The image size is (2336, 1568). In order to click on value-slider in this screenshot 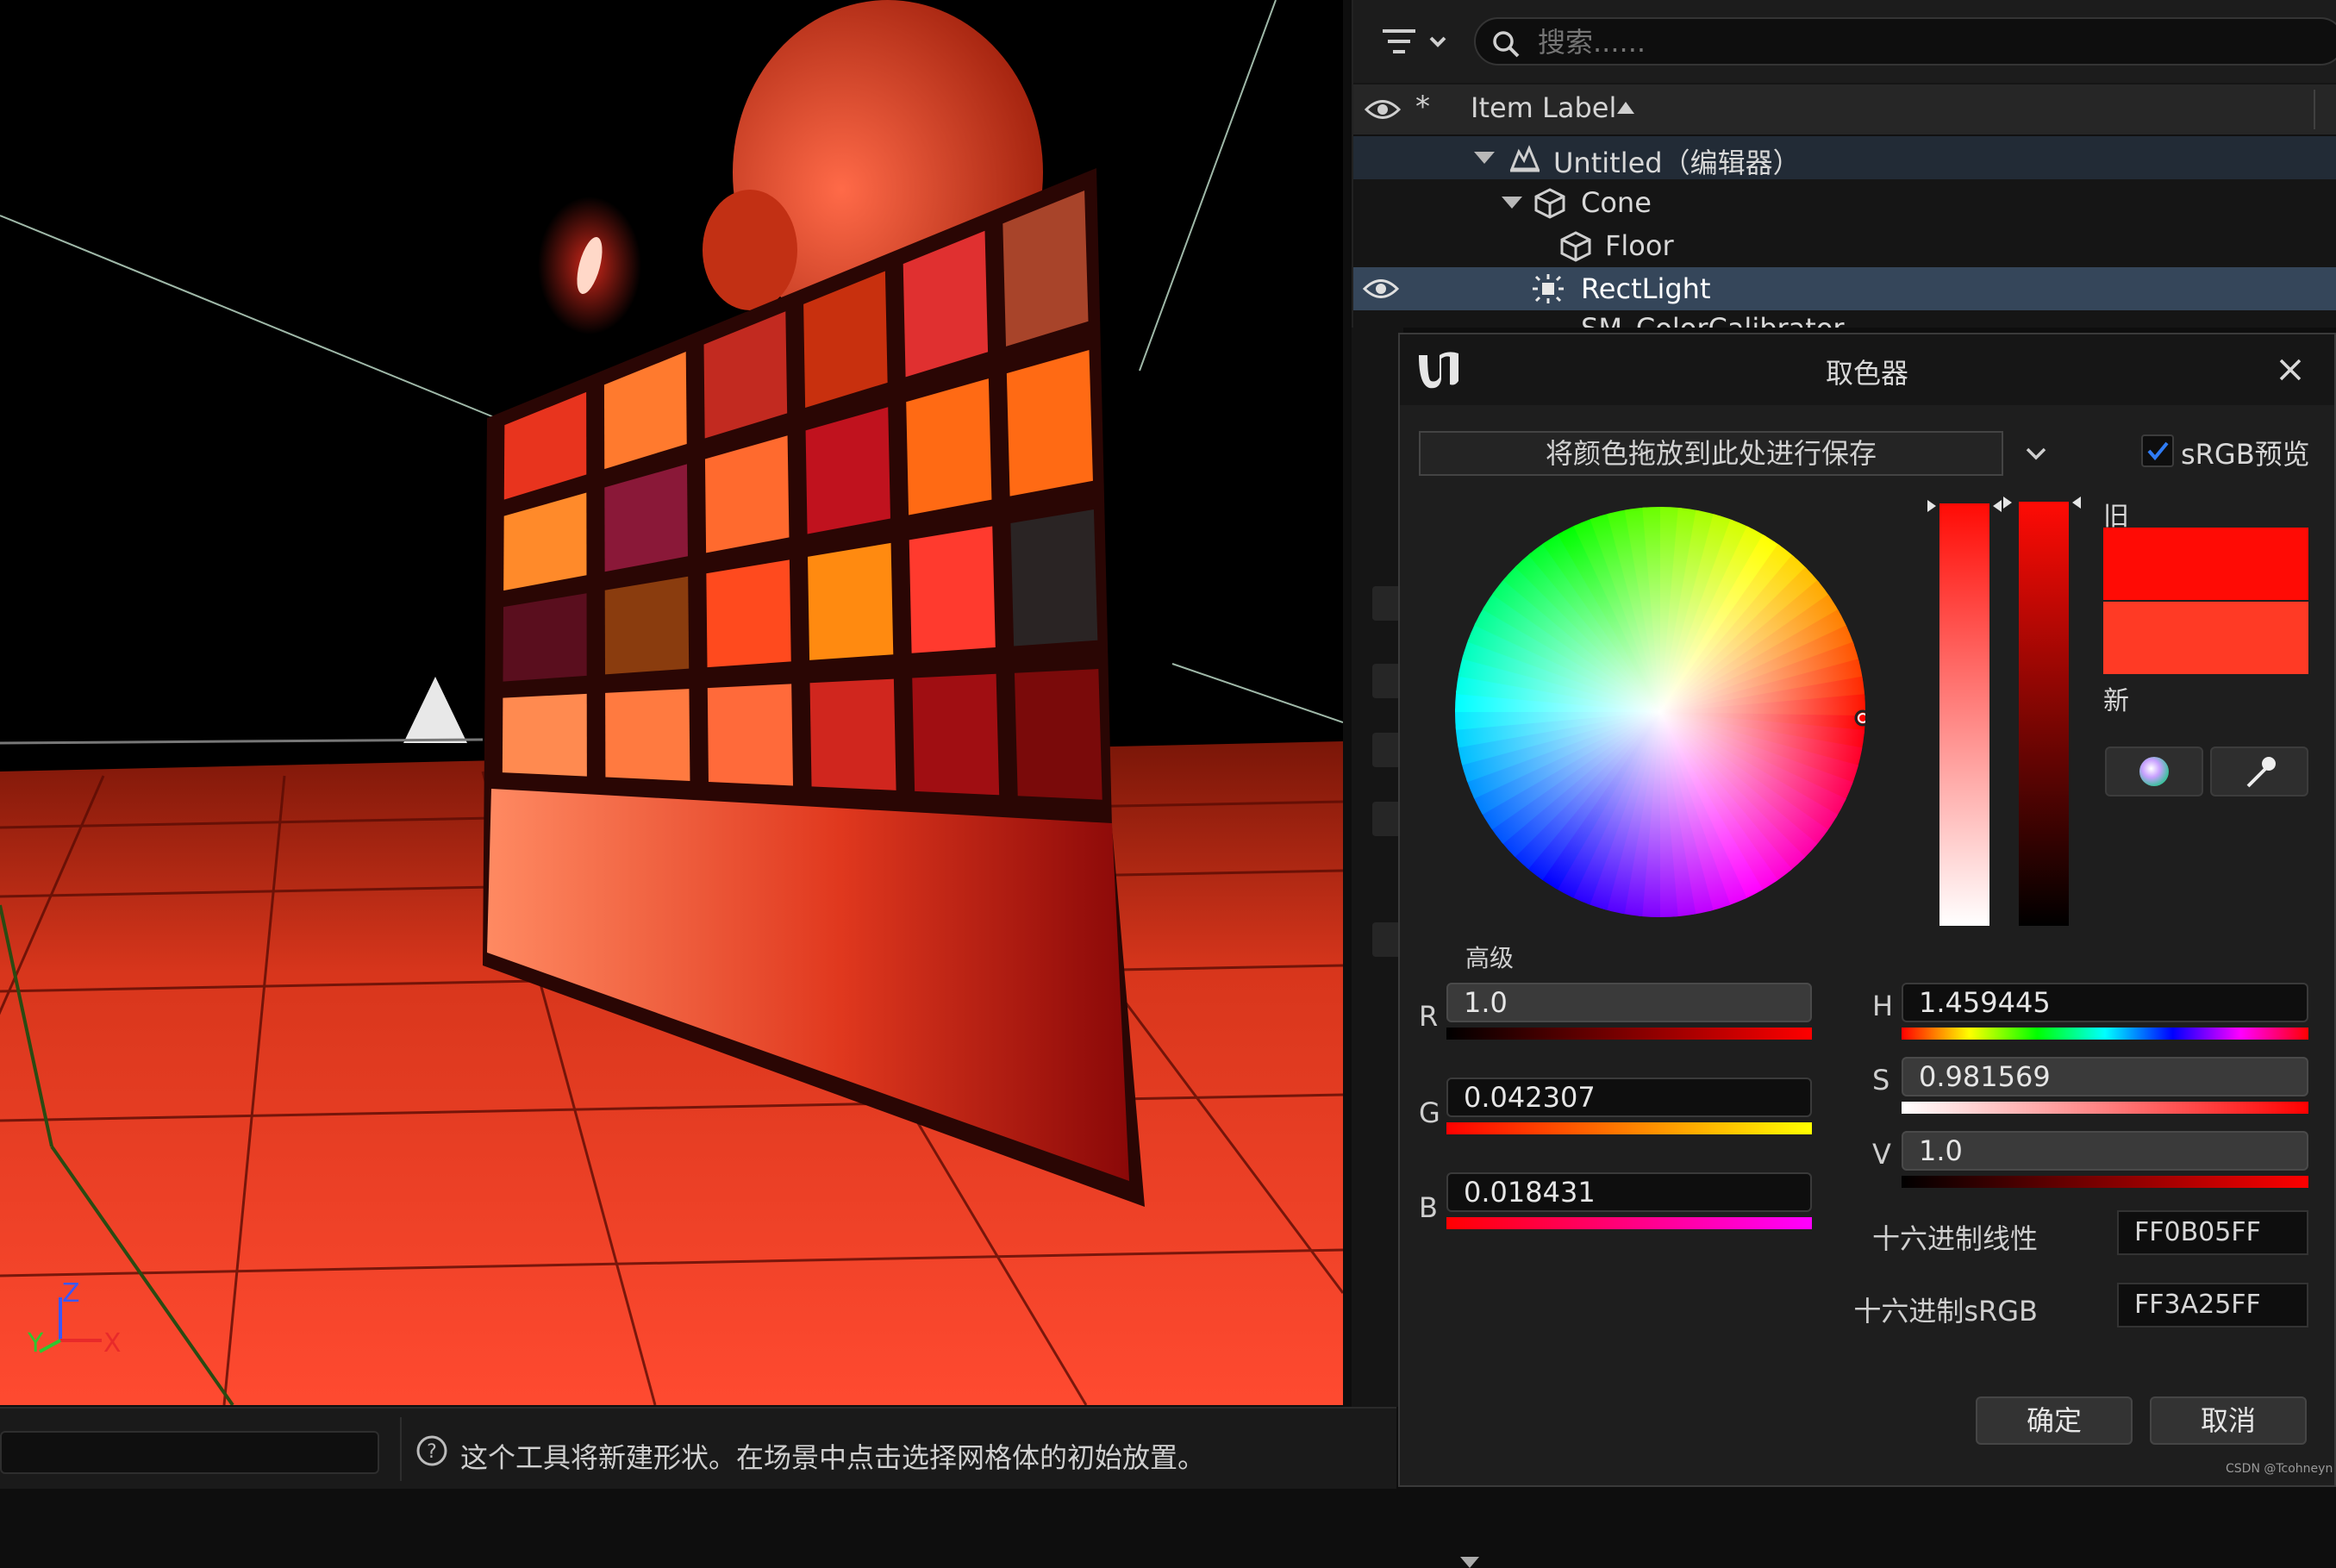, I will do `click(2042, 714)`.